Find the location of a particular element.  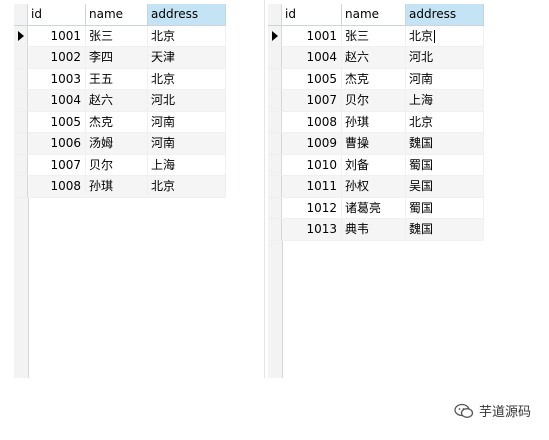

cell-id: 1006 is located at coordinates (57, 144).